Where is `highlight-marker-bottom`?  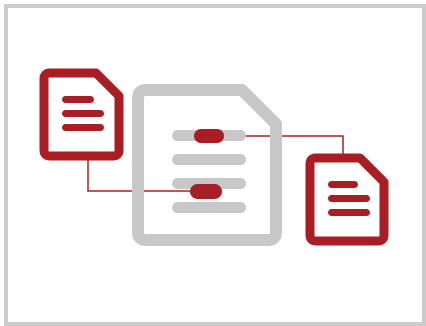 highlight-marker-bottom is located at coordinates (206, 191).